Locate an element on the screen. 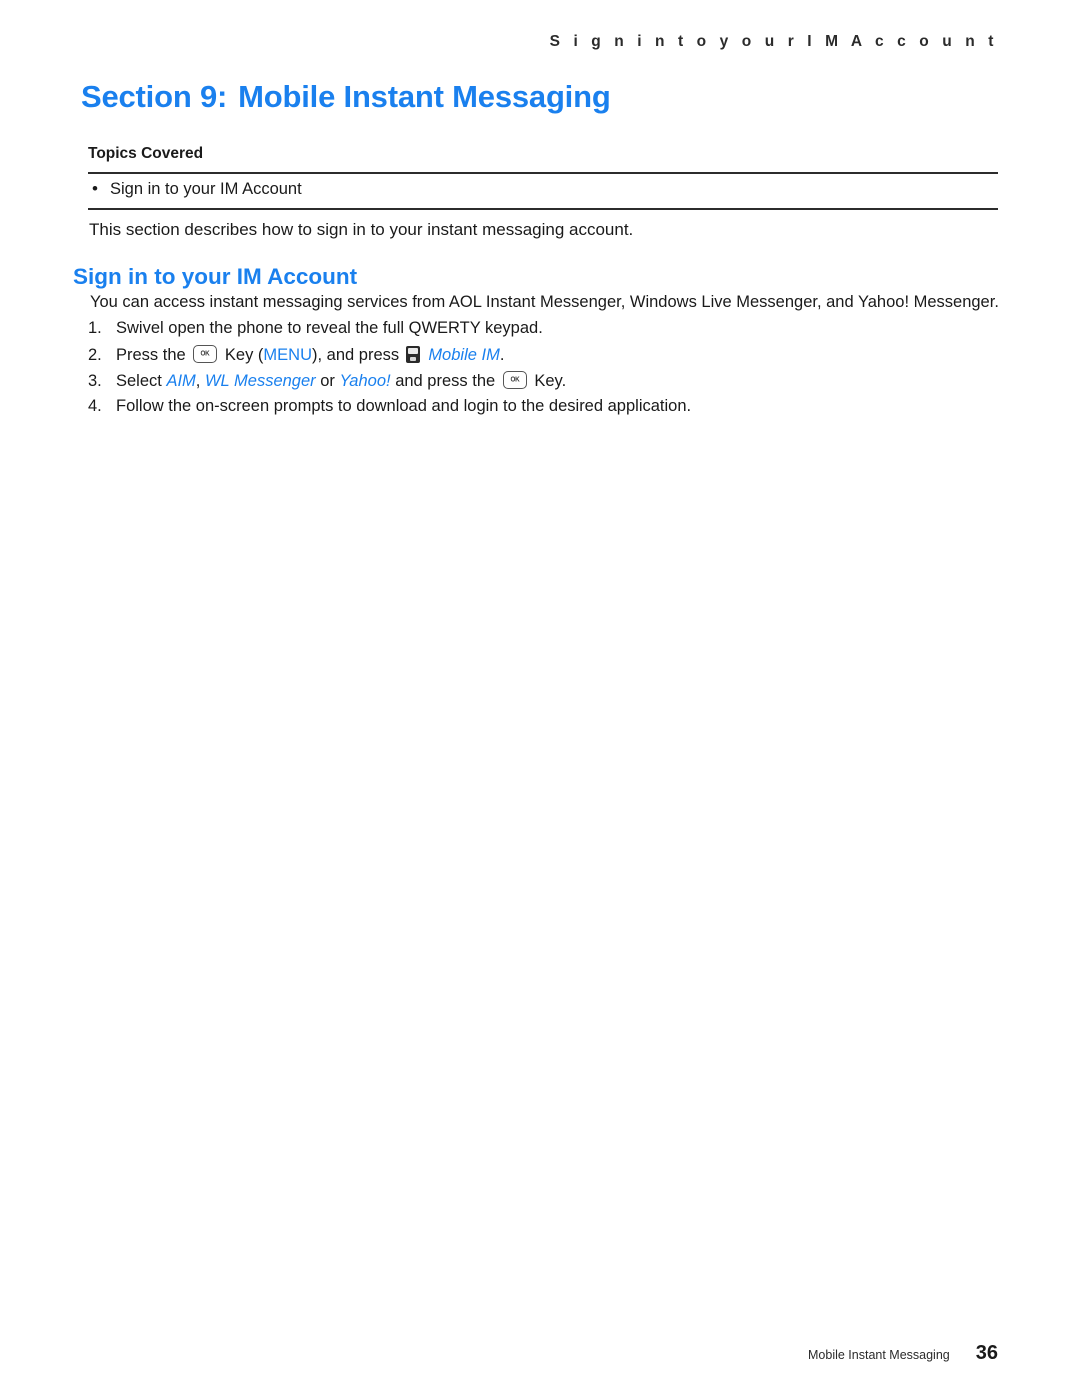 The width and height of the screenshot is (1080, 1397). menu-item-name: Mobile IM is located at coordinates (464, 355).